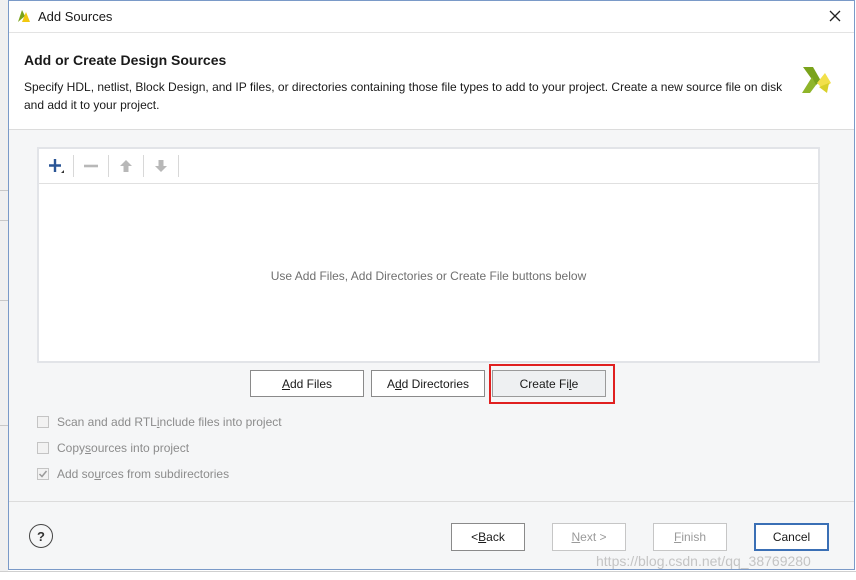 The width and height of the screenshot is (856, 580). I want to click on copy-sources-option: Copy s ources into project, so click(113, 448).